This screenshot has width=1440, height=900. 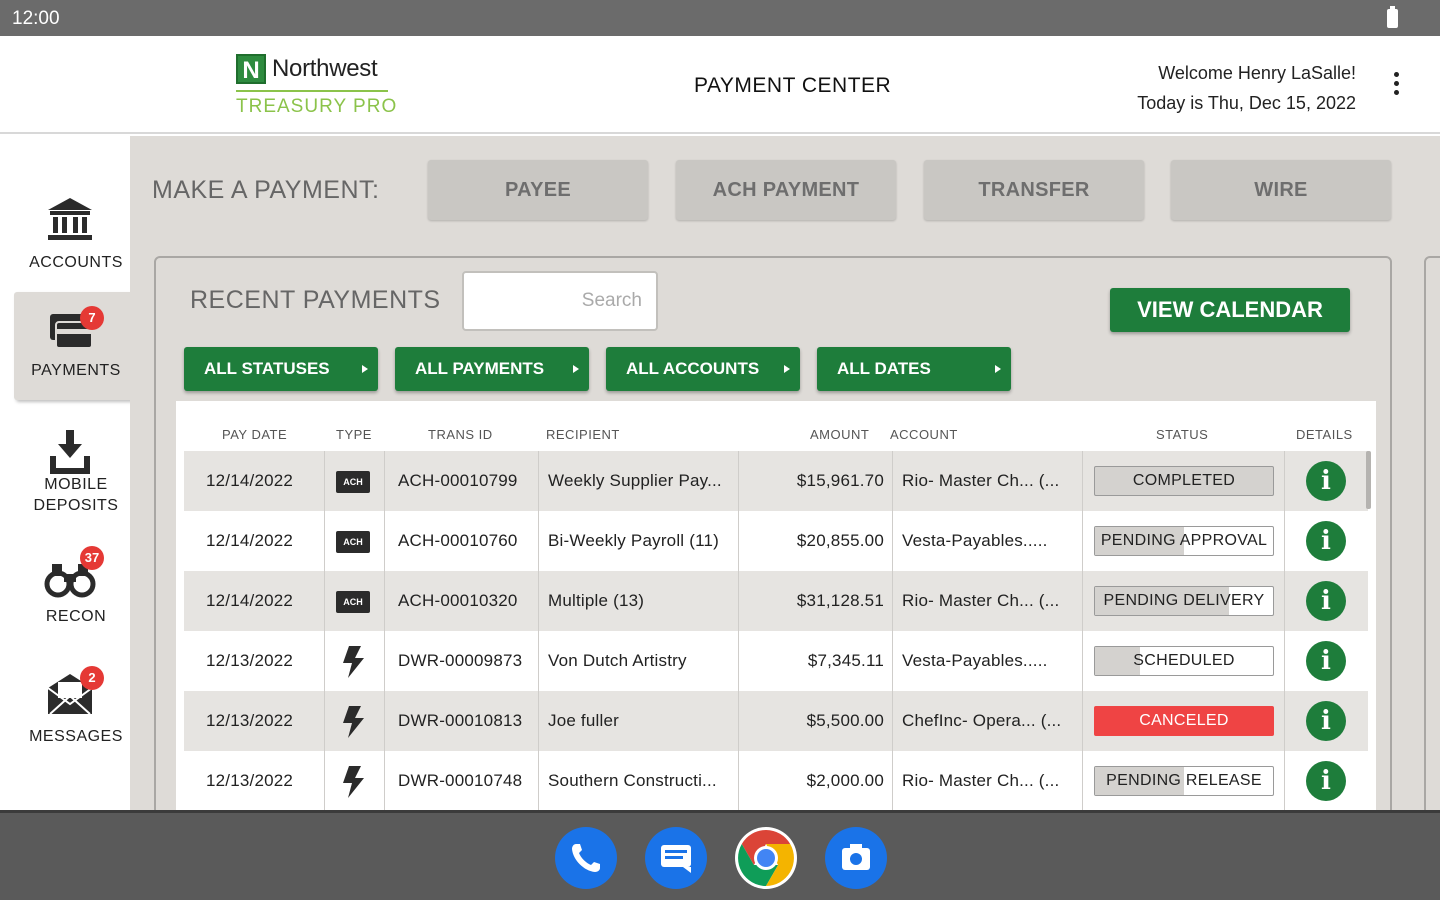 What do you see at coordinates (1396, 86) in the screenshot?
I see `overflow-menu-icon` at bounding box center [1396, 86].